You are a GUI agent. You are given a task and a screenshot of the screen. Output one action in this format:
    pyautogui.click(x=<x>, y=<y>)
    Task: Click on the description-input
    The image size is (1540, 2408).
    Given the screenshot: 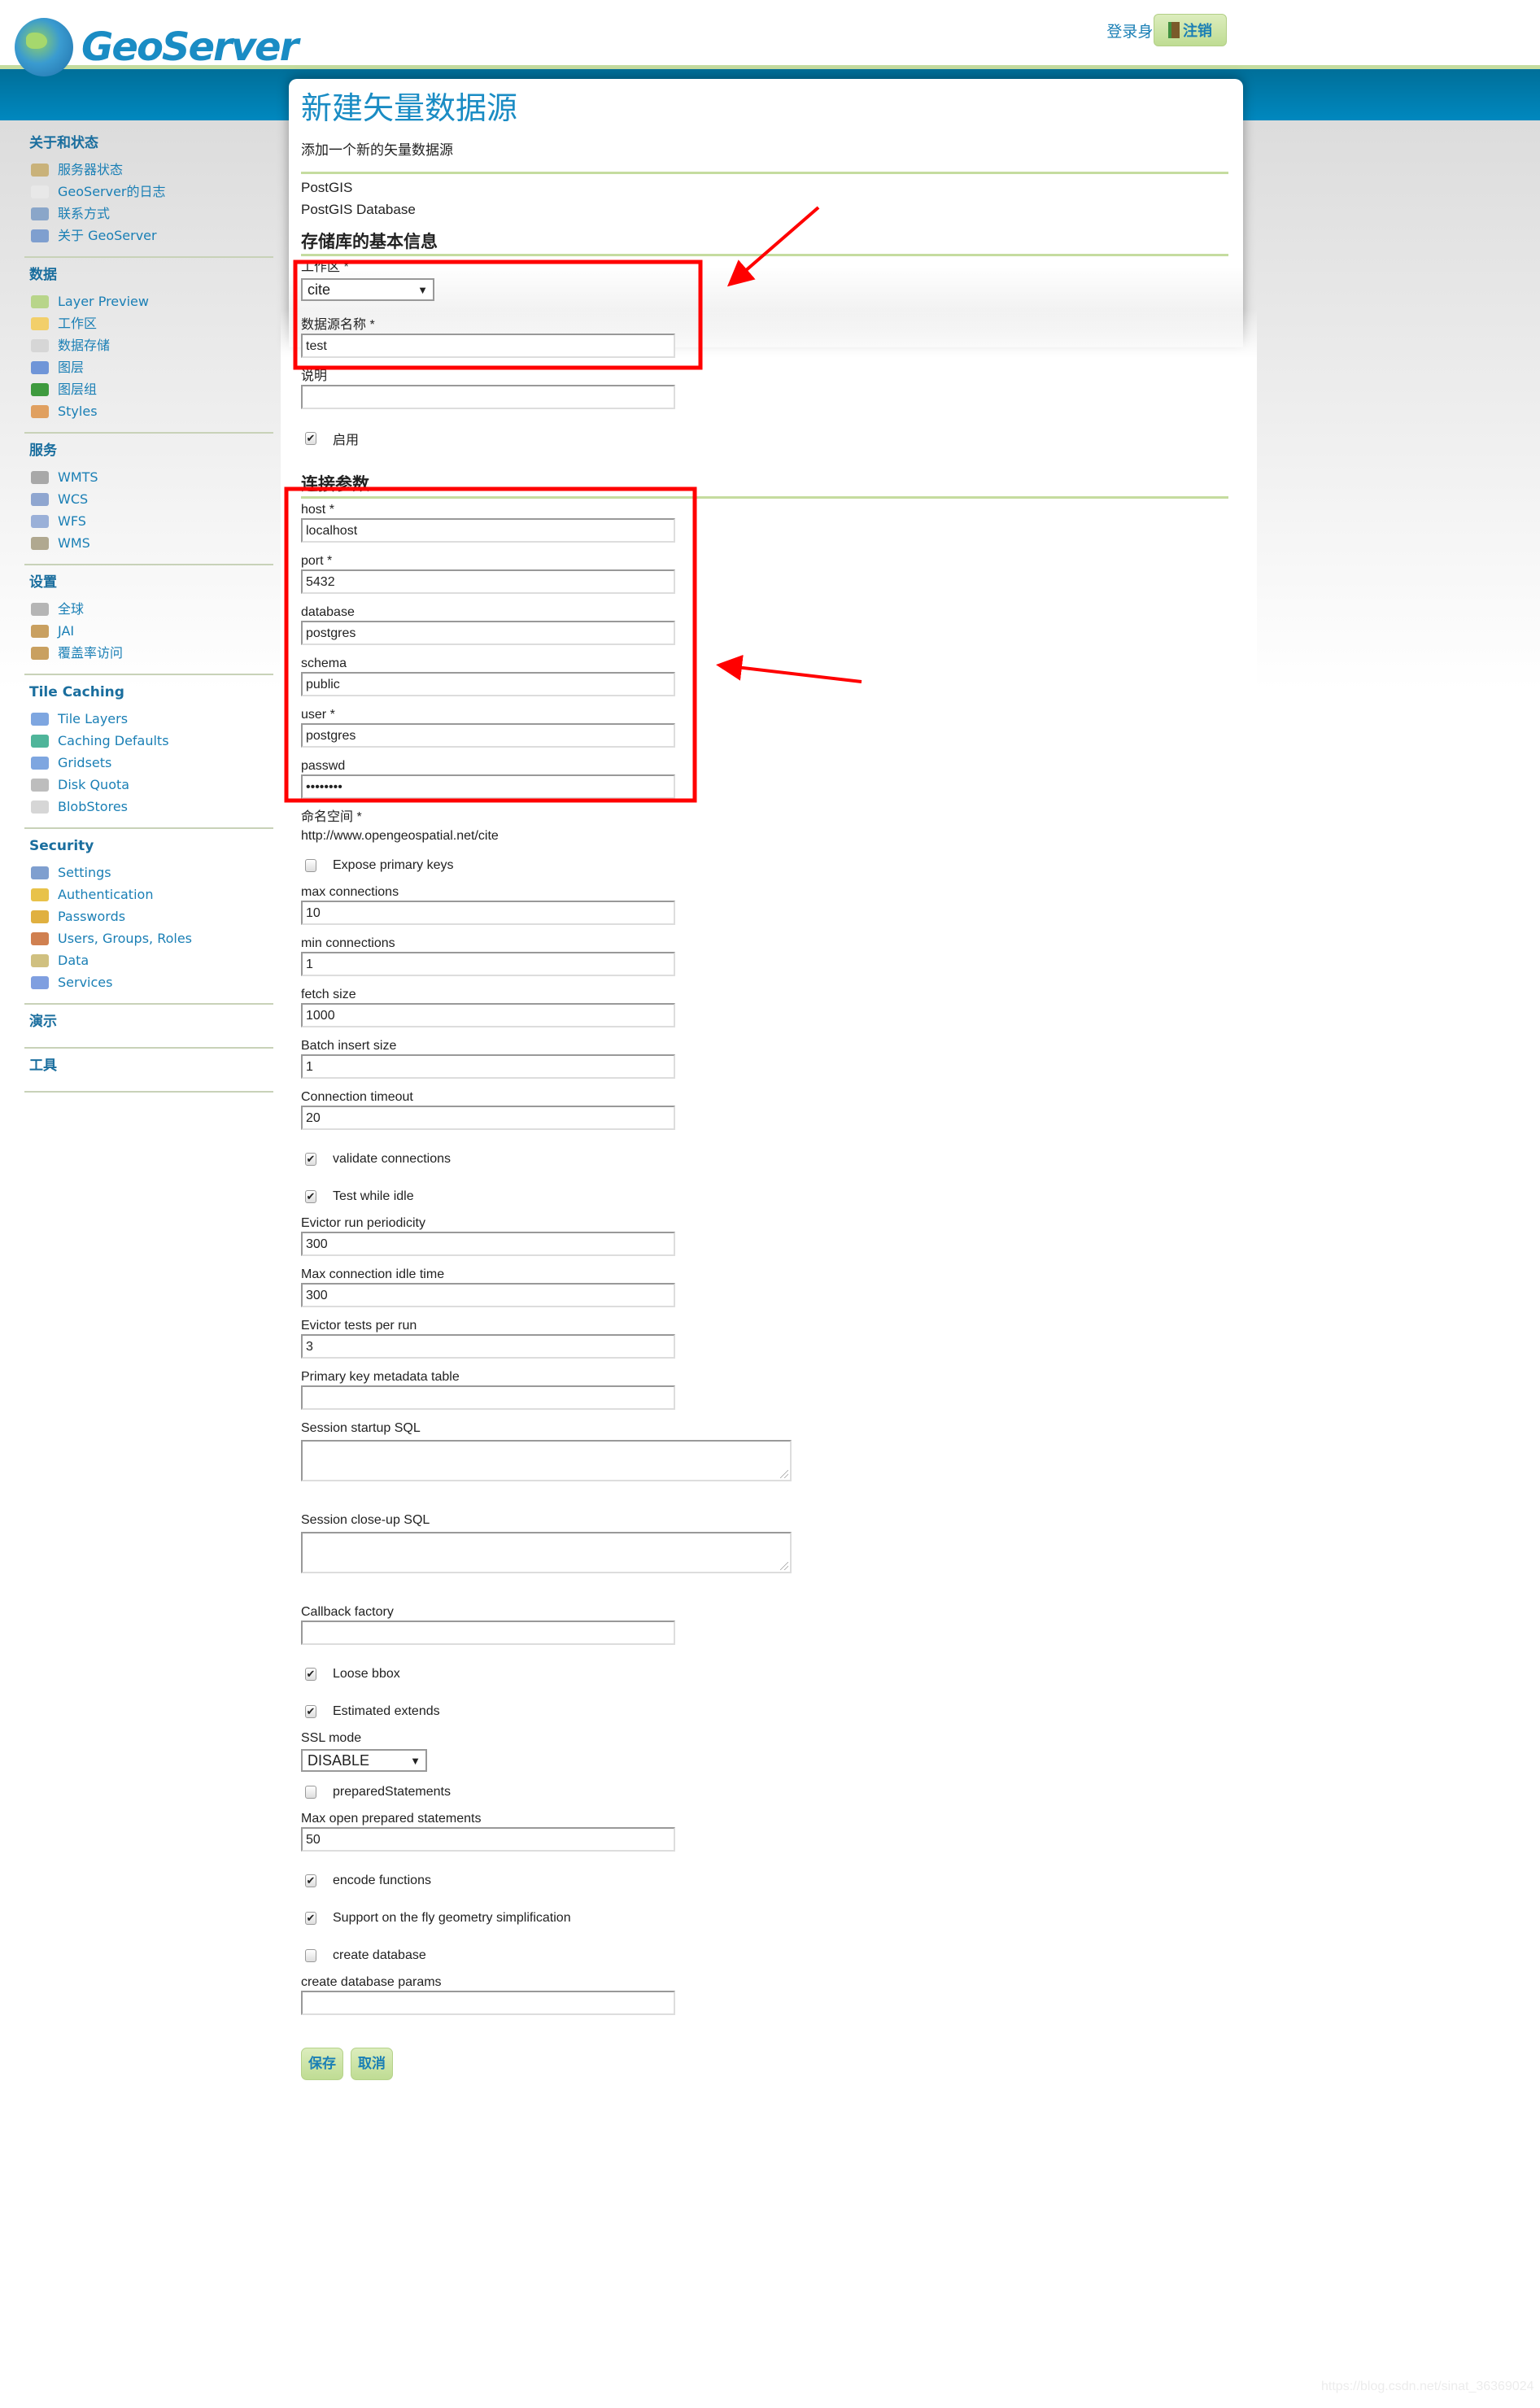 What is the action you would take?
    pyautogui.click(x=488, y=397)
    